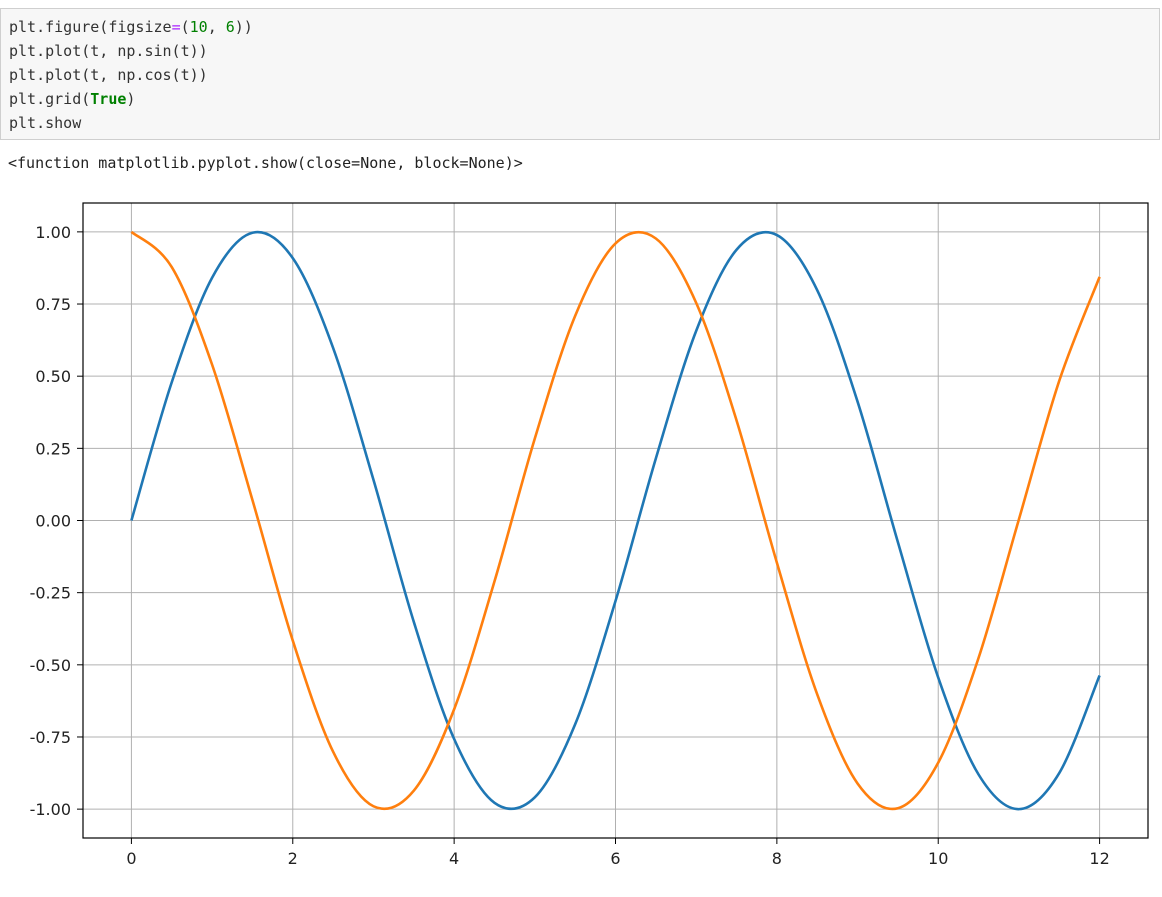 The image size is (1162, 897). I want to click on y-tick-label: -0.75, so click(50, 737).